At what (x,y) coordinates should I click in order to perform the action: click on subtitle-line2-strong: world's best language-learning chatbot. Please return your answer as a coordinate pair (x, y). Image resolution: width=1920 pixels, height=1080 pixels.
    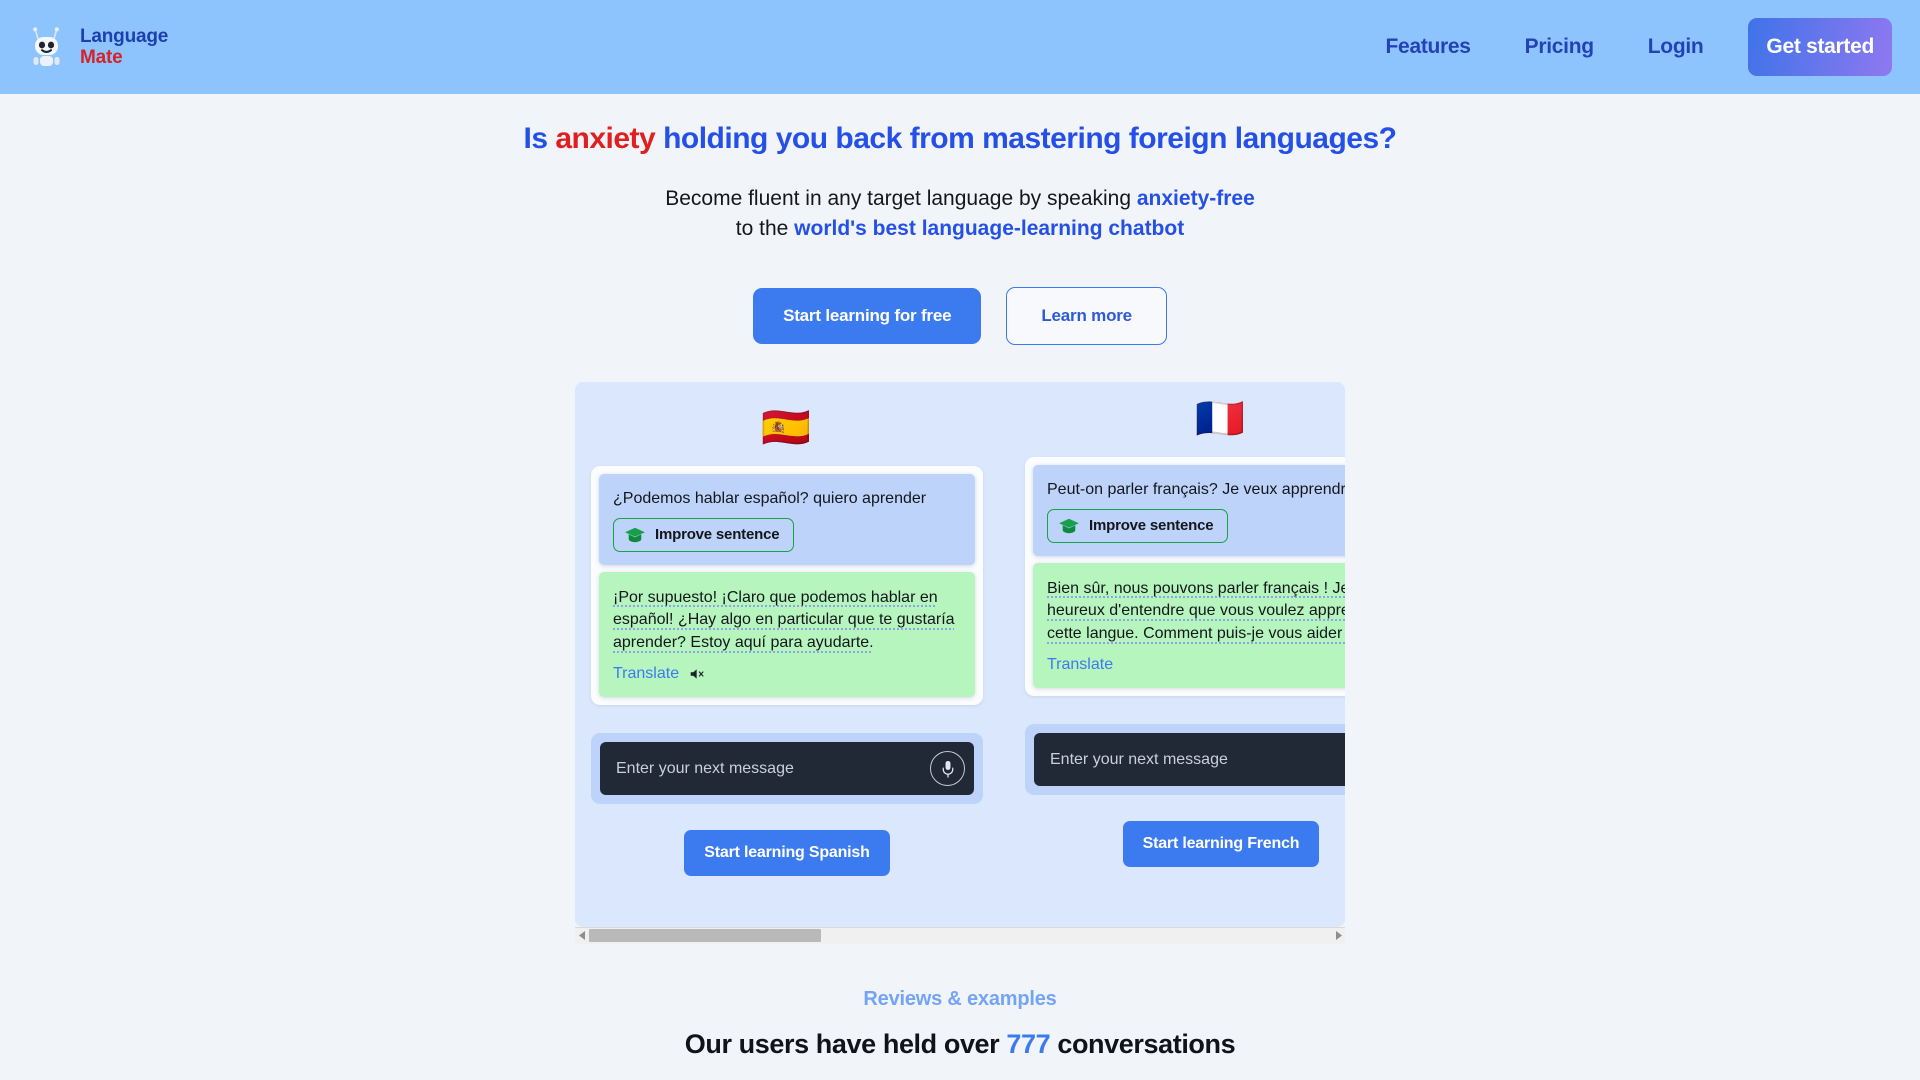
    Looking at the image, I should click on (989, 229).